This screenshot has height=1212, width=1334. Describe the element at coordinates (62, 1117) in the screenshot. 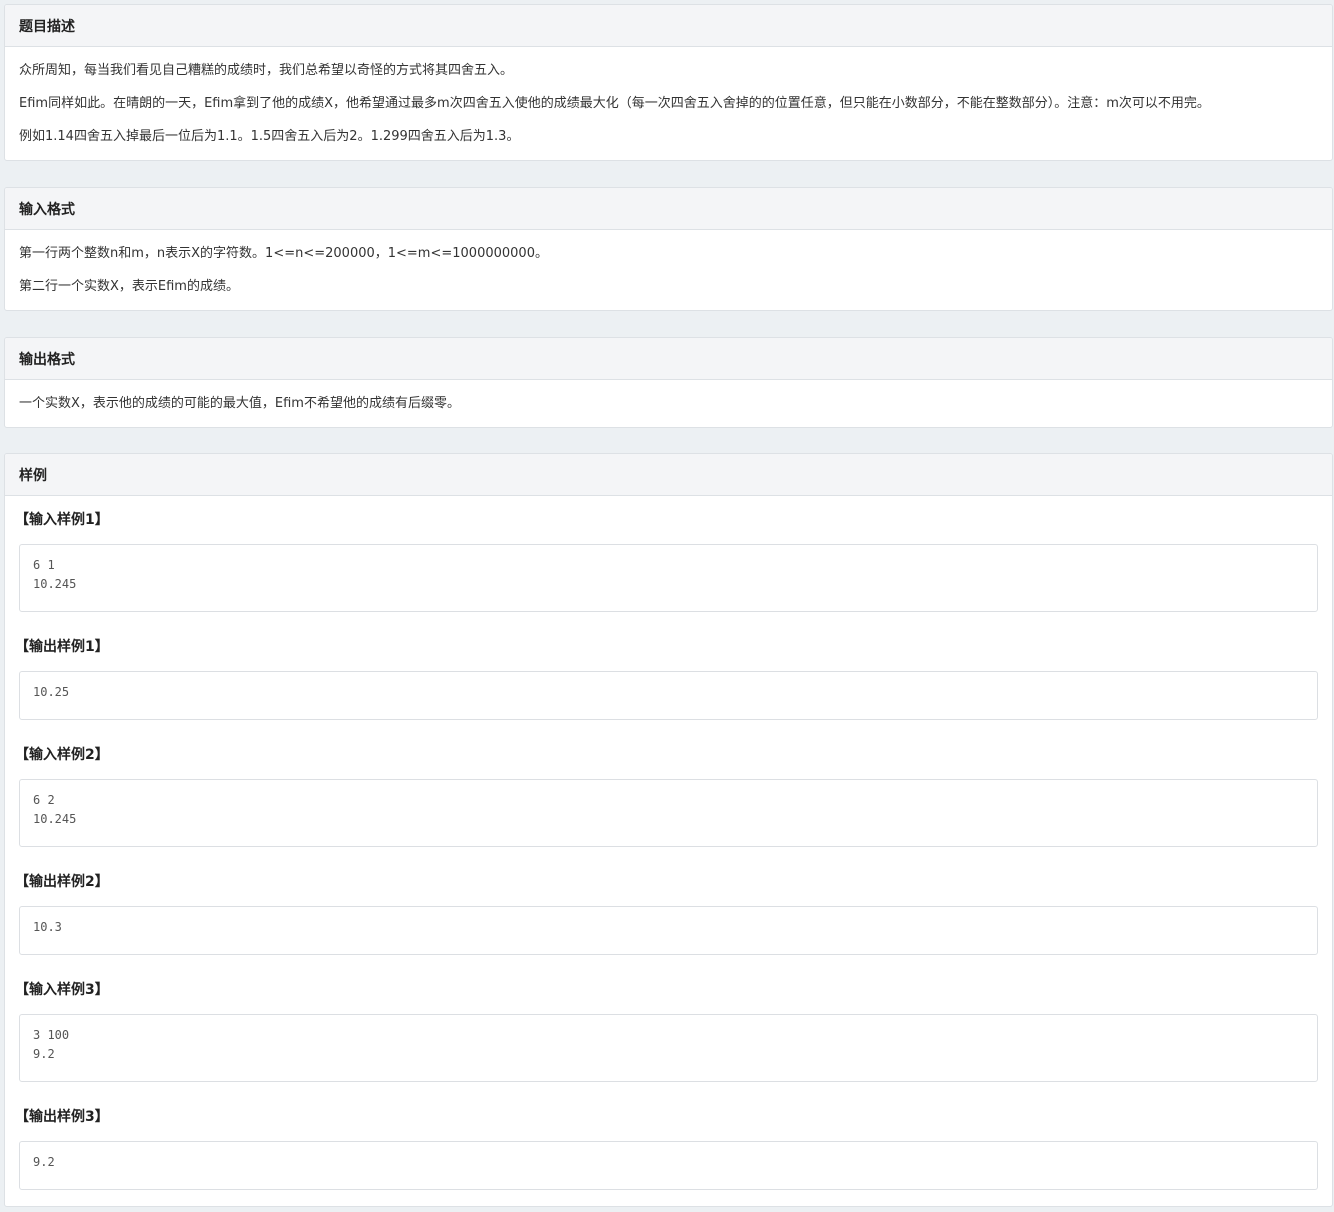

I see `sample-output-3-label: 【输出样例3】` at that location.